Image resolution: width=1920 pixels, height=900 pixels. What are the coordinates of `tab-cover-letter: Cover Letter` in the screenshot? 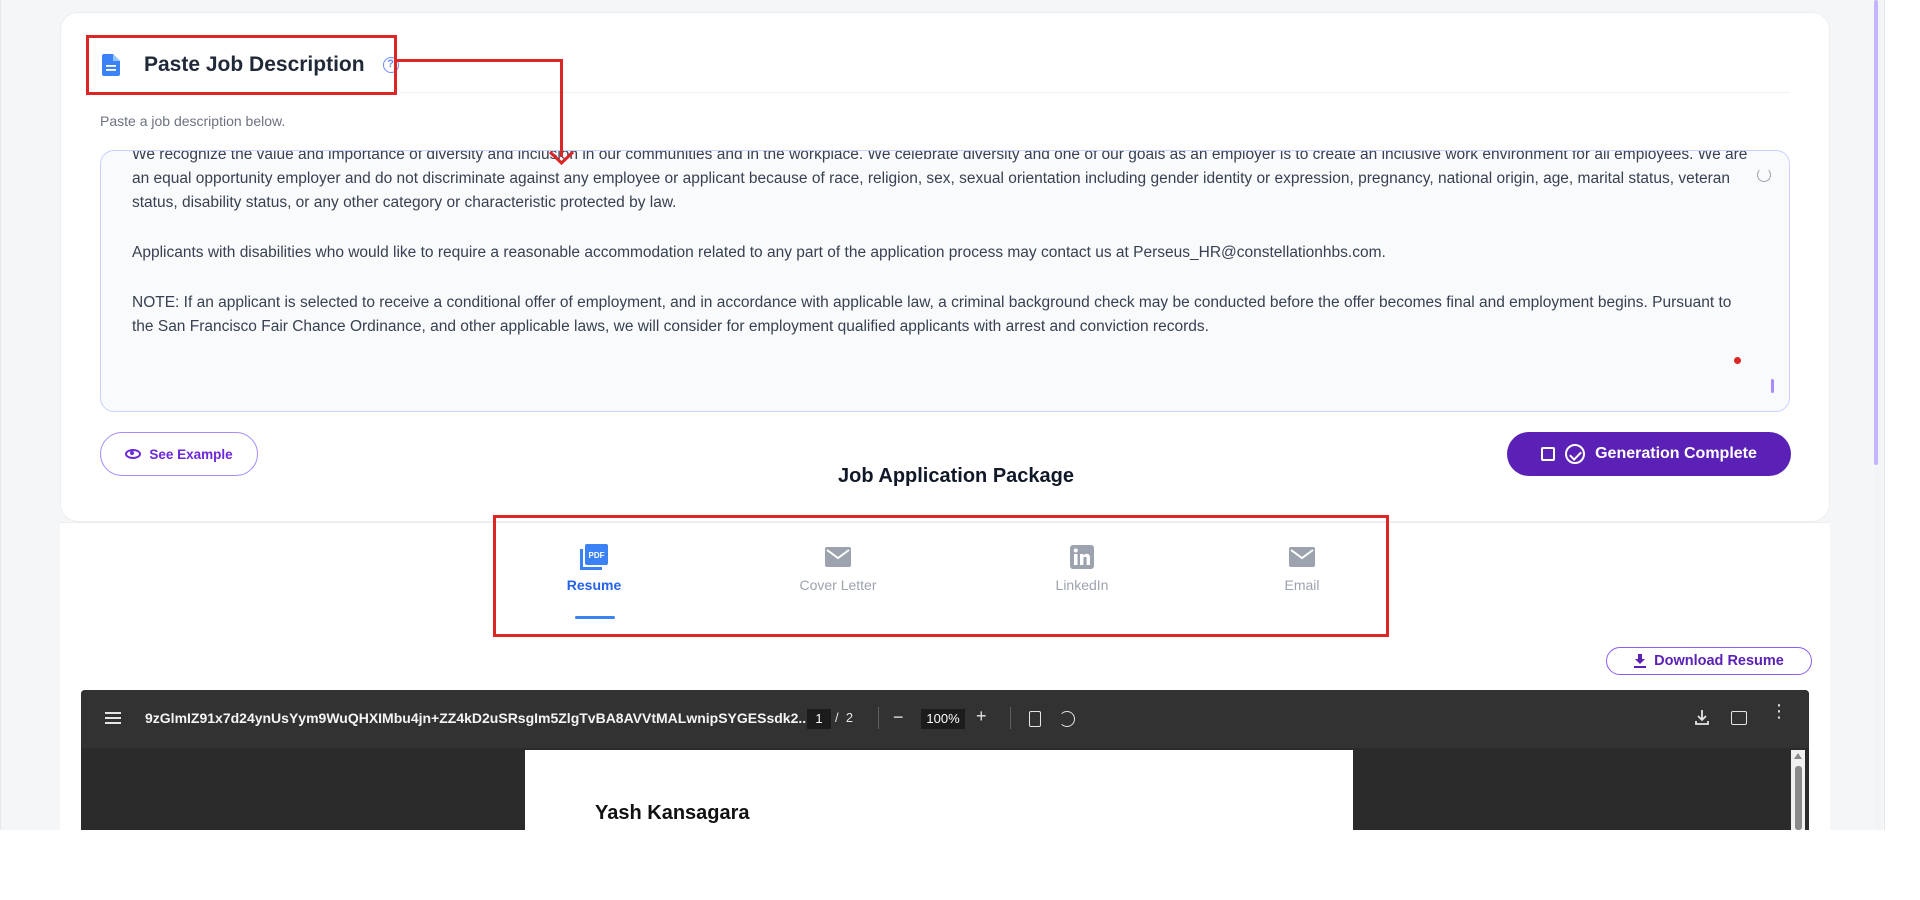 It's located at (838, 569).